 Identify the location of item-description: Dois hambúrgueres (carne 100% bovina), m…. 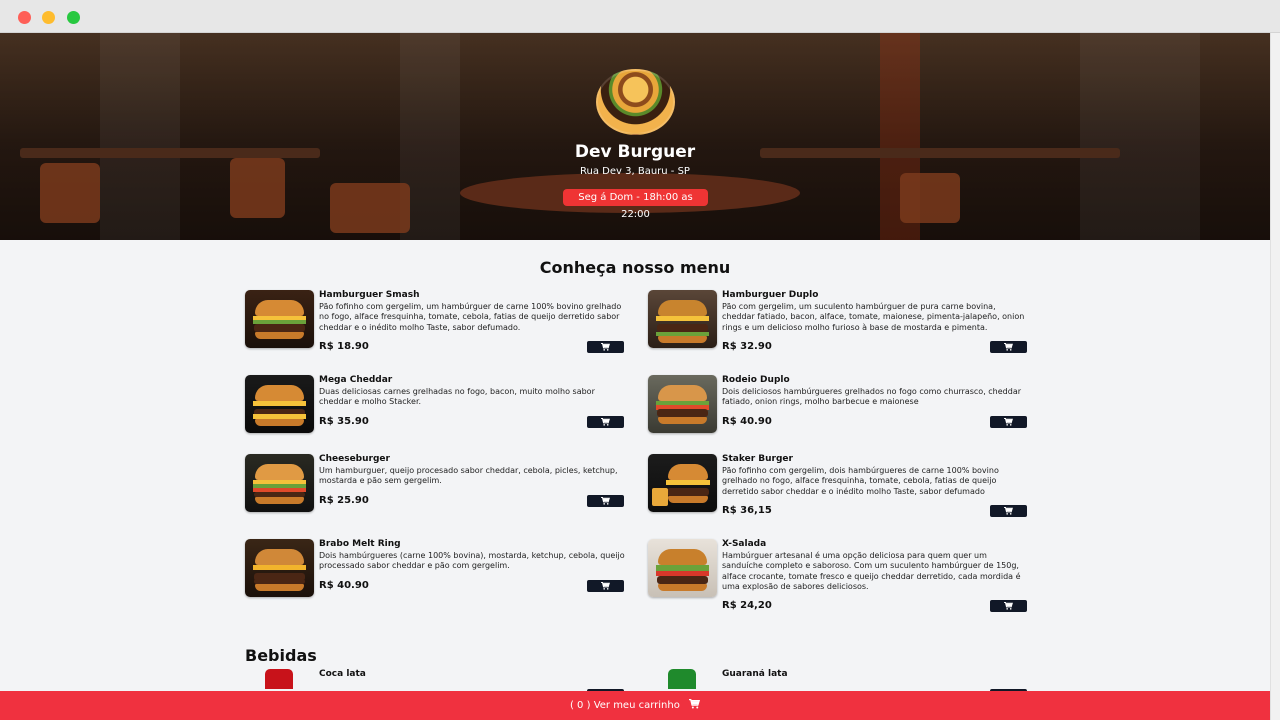
(472, 561).